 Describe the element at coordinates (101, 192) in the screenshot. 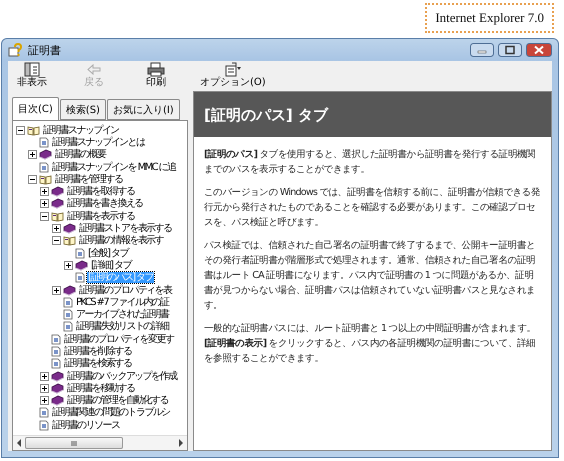

I see `tree-item: 証明書を取得する` at that location.